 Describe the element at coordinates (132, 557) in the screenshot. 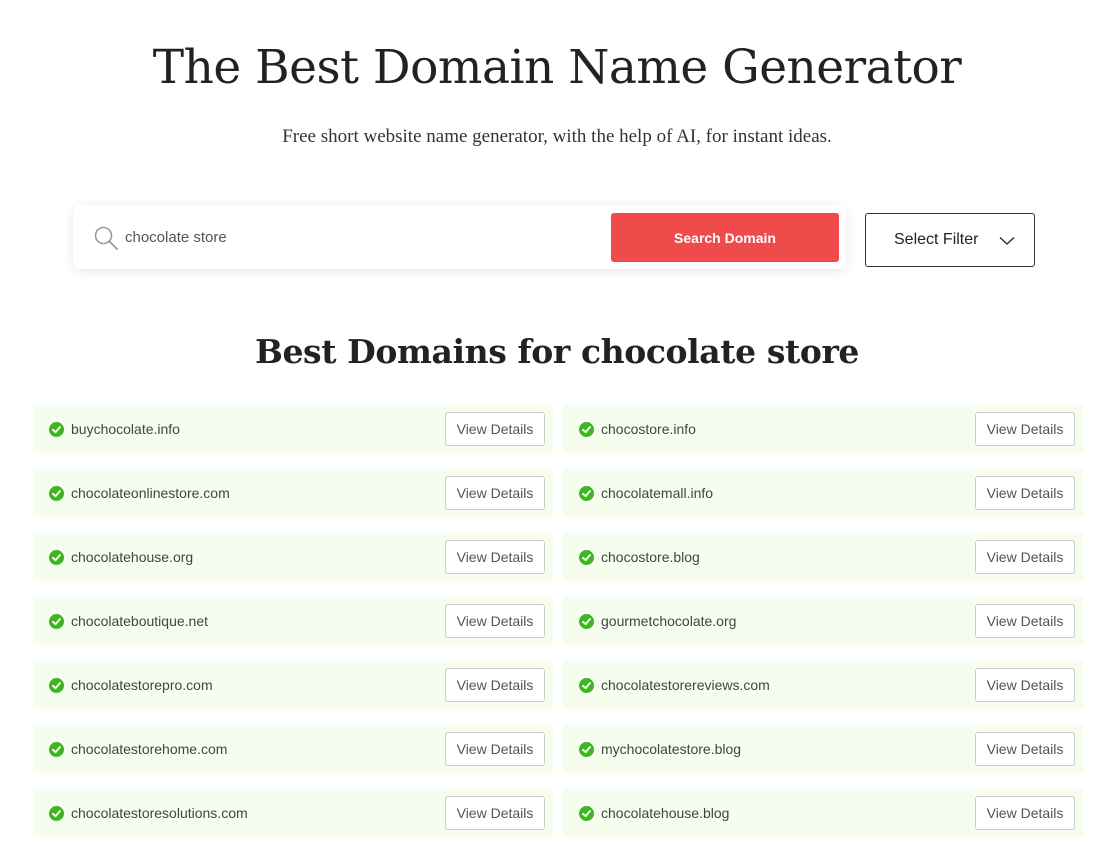

I see `domain-name: chocolatehouse.org` at that location.